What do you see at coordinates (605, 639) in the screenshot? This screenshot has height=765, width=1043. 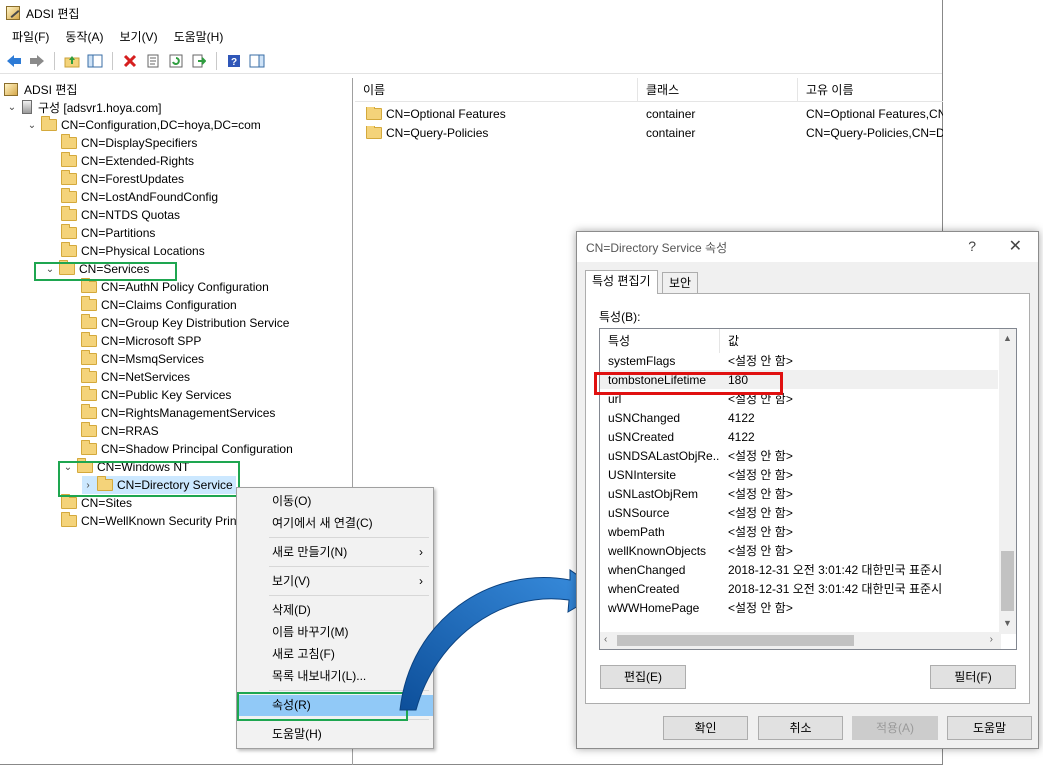 I see `scroll-left-icon: ‹` at bounding box center [605, 639].